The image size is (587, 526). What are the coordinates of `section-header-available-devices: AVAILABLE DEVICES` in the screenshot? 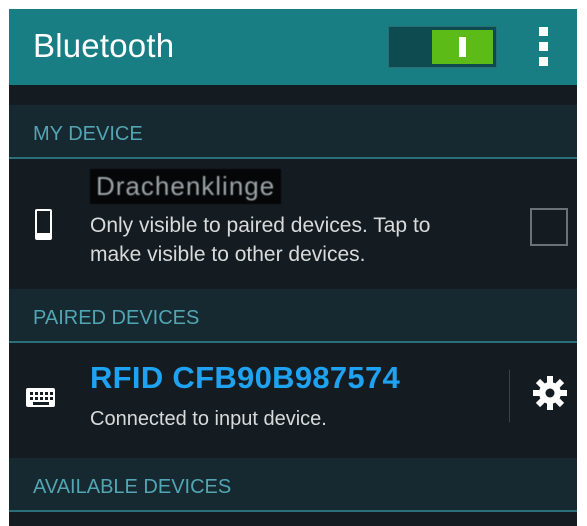 It's located at (293, 485).